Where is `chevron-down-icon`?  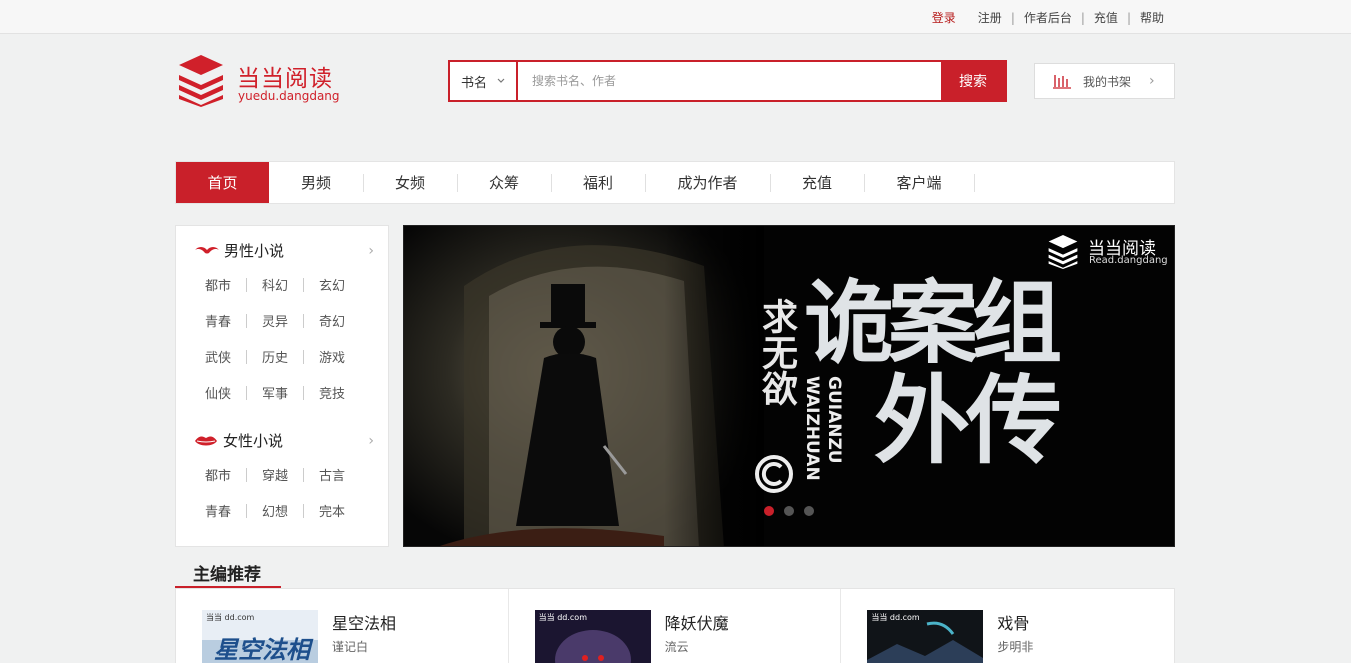 chevron-down-icon is located at coordinates (501, 80).